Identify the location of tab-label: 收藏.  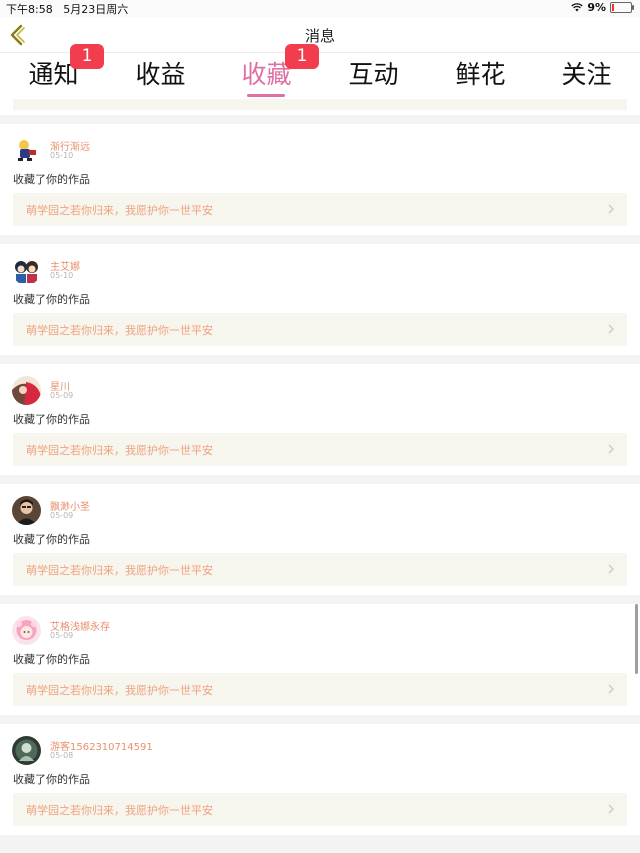
(266, 74).